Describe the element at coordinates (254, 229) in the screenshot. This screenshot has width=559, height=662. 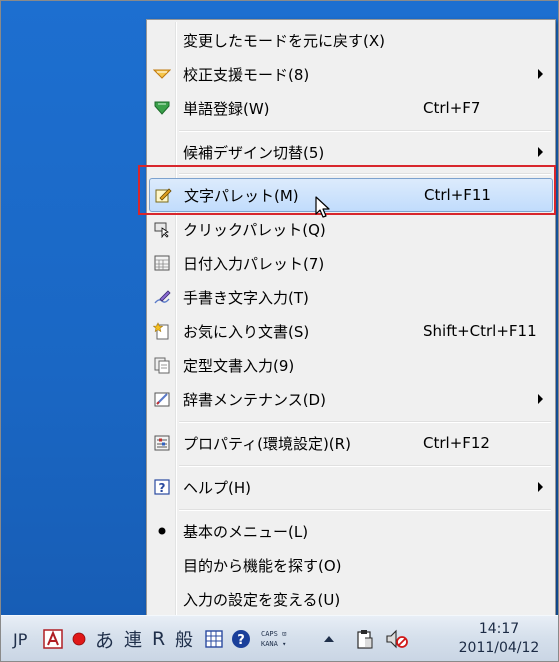
I see `menu-item-label: クリックパレット(Q)` at that location.